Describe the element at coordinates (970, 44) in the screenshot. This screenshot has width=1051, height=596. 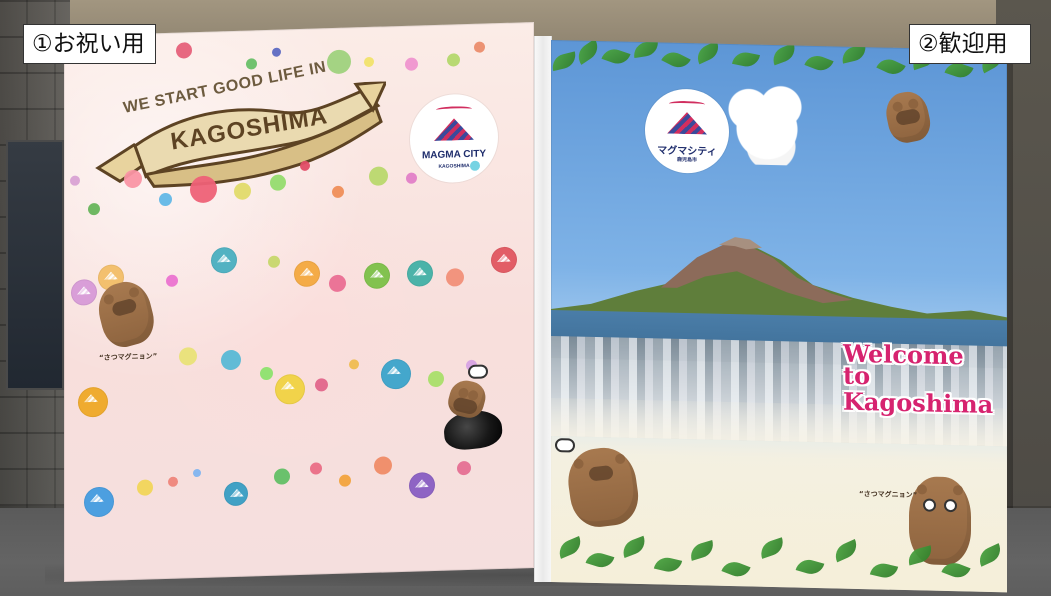
I see `right-label: ②歓迎用` at that location.